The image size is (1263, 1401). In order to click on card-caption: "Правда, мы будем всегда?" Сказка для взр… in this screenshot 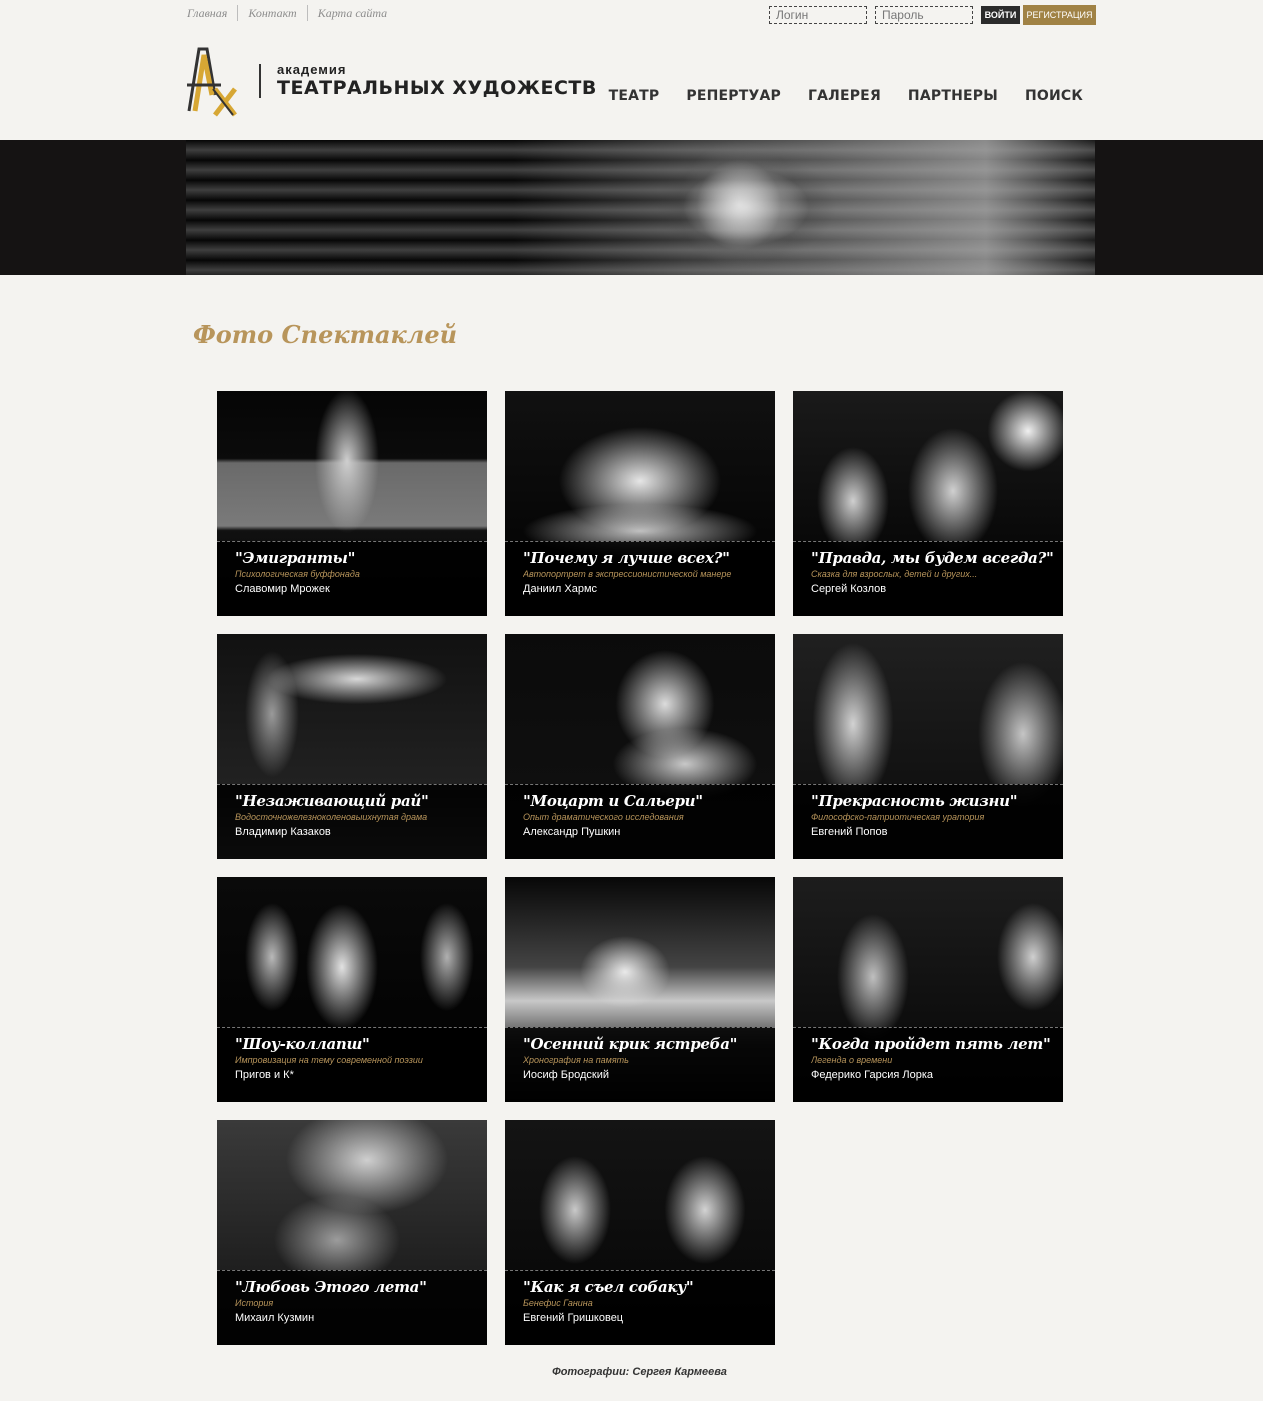, I will do `click(928, 578)`.